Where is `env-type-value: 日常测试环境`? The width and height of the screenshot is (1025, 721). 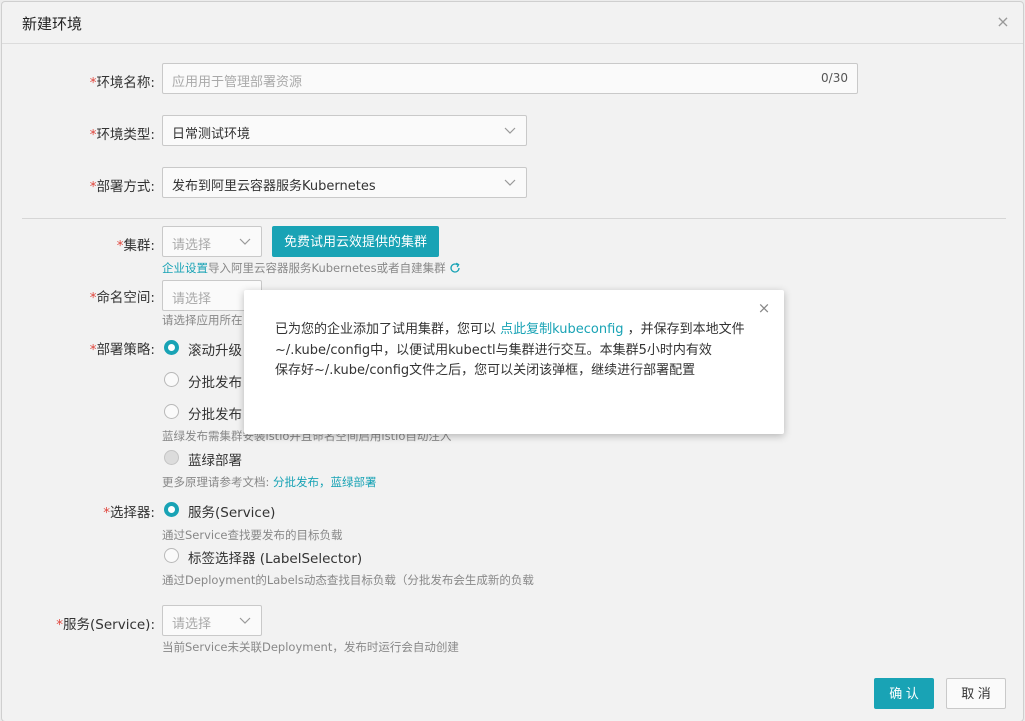 env-type-value: 日常测试环境 is located at coordinates (211, 134).